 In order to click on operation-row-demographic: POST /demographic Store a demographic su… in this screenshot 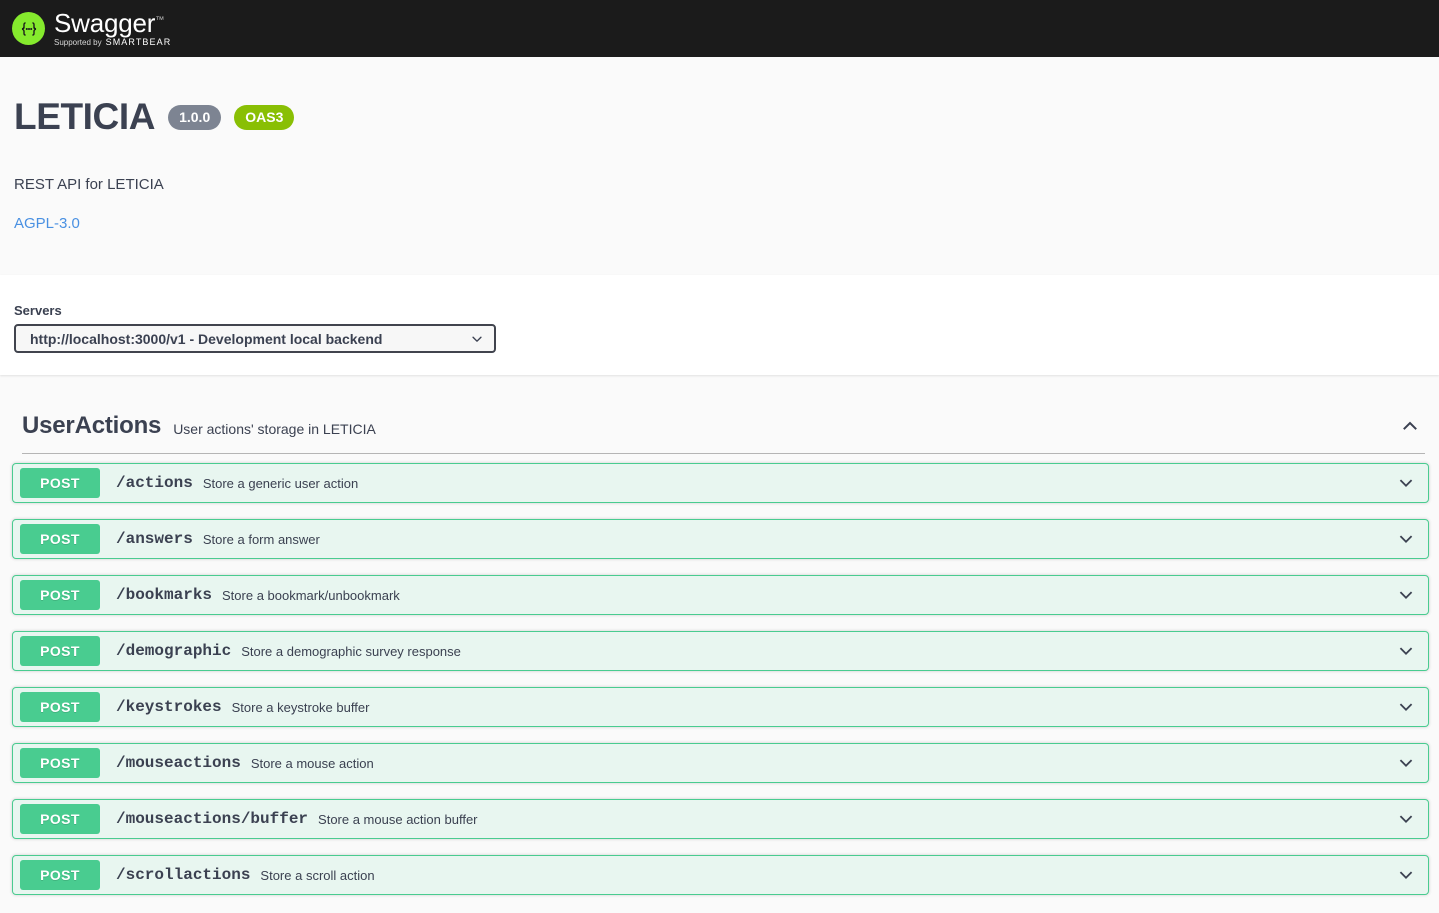, I will do `click(720, 651)`.